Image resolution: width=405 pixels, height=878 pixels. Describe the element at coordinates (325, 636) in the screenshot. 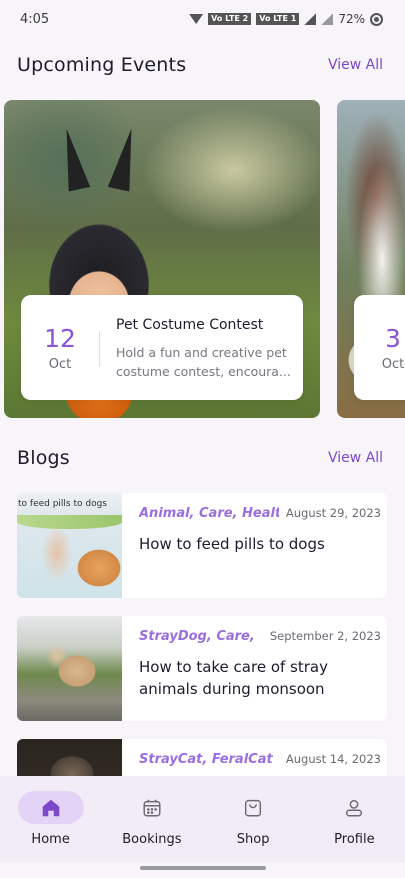

I see `blog-date: September 2, 2023` at that location.